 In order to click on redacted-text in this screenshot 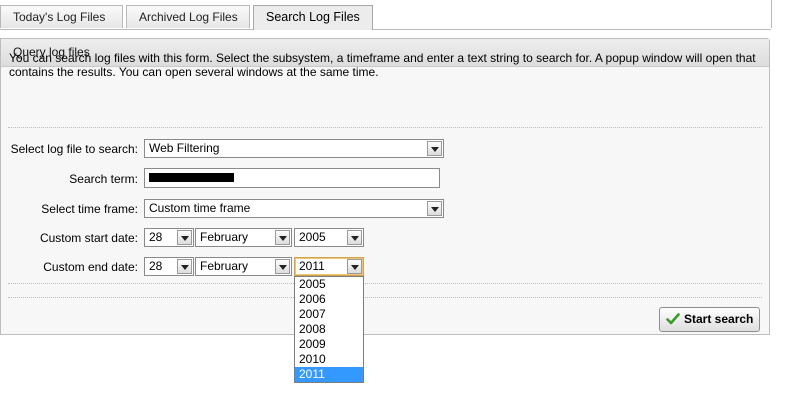, I will do `click(191, 177)`.